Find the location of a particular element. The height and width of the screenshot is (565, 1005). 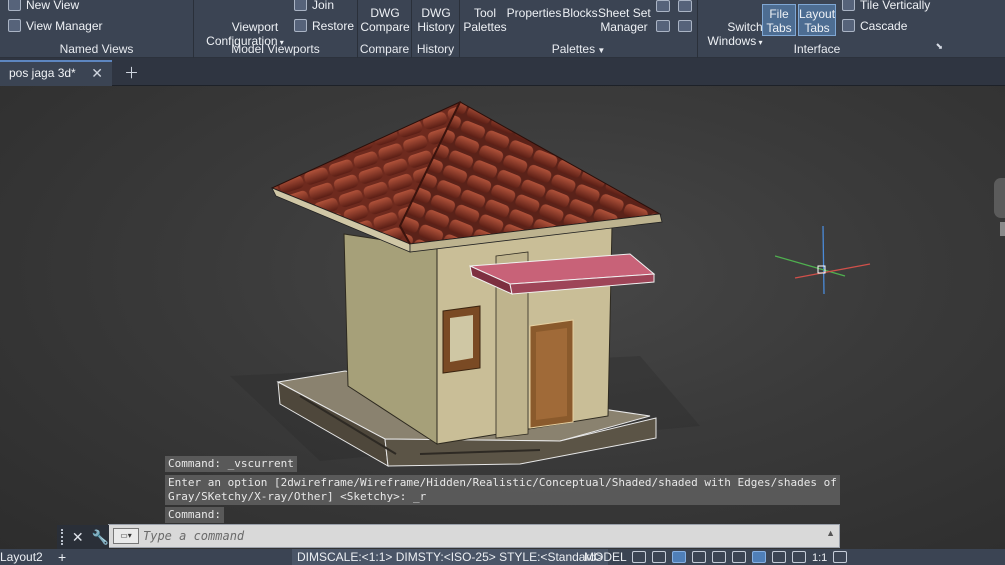

cascade-icon is located at coordinates (848, 25).